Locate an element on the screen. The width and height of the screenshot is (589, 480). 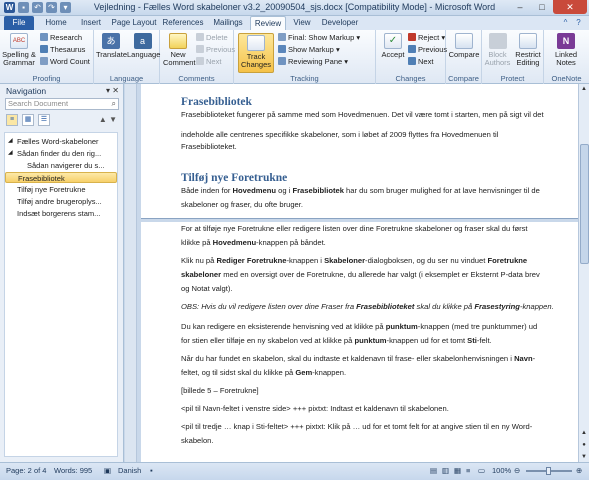
full-screen-view-icon: ▥ is located at coordinates (445, 471).